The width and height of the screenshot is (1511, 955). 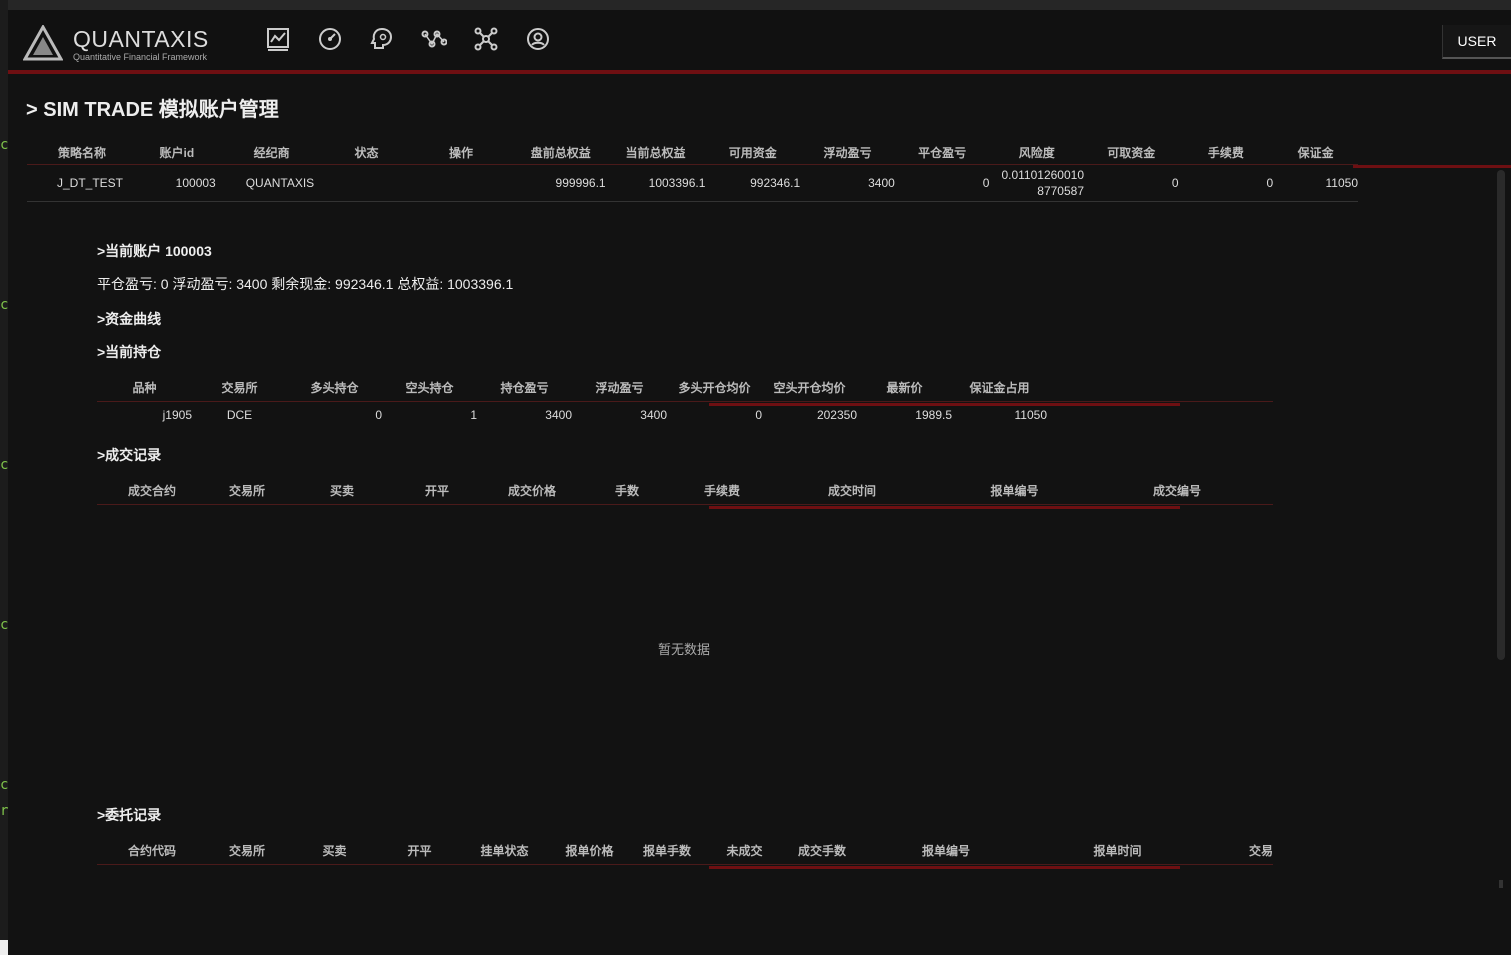 What do you see at coordinates (560, 183) in the screenshot?
I see `cell-pre-equity: 999996.1` at bounding box center [560, 183].